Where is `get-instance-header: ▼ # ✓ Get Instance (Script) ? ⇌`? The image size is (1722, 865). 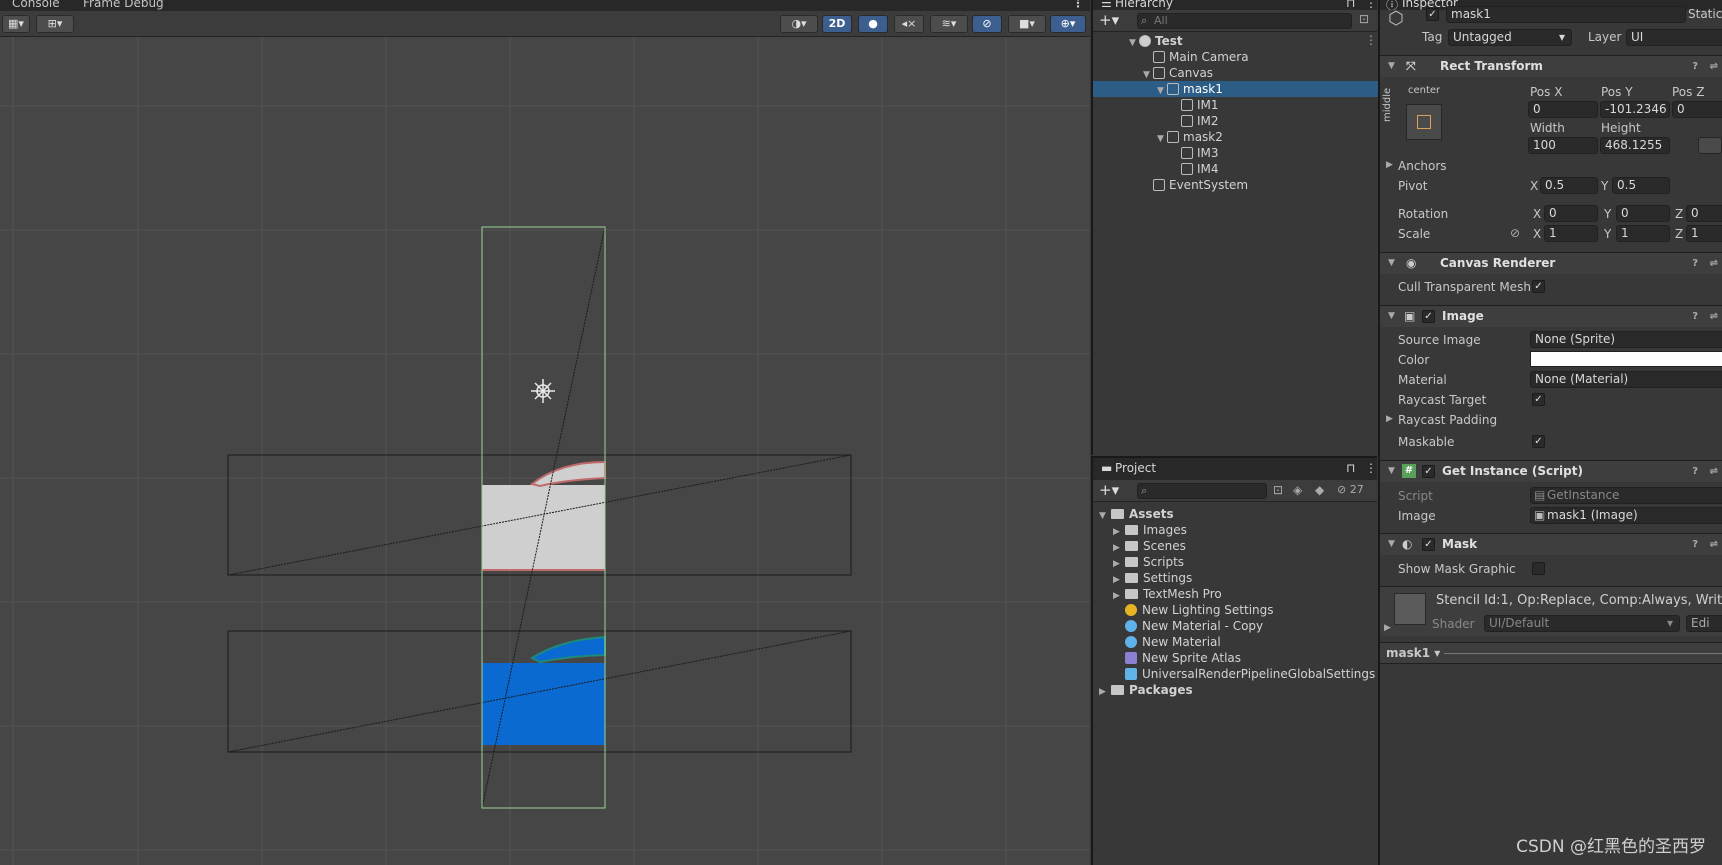 get-instance-header: ▼ # ✓ Get Instance (Script) ? ⇌ is located at coordinates (1551, 471).